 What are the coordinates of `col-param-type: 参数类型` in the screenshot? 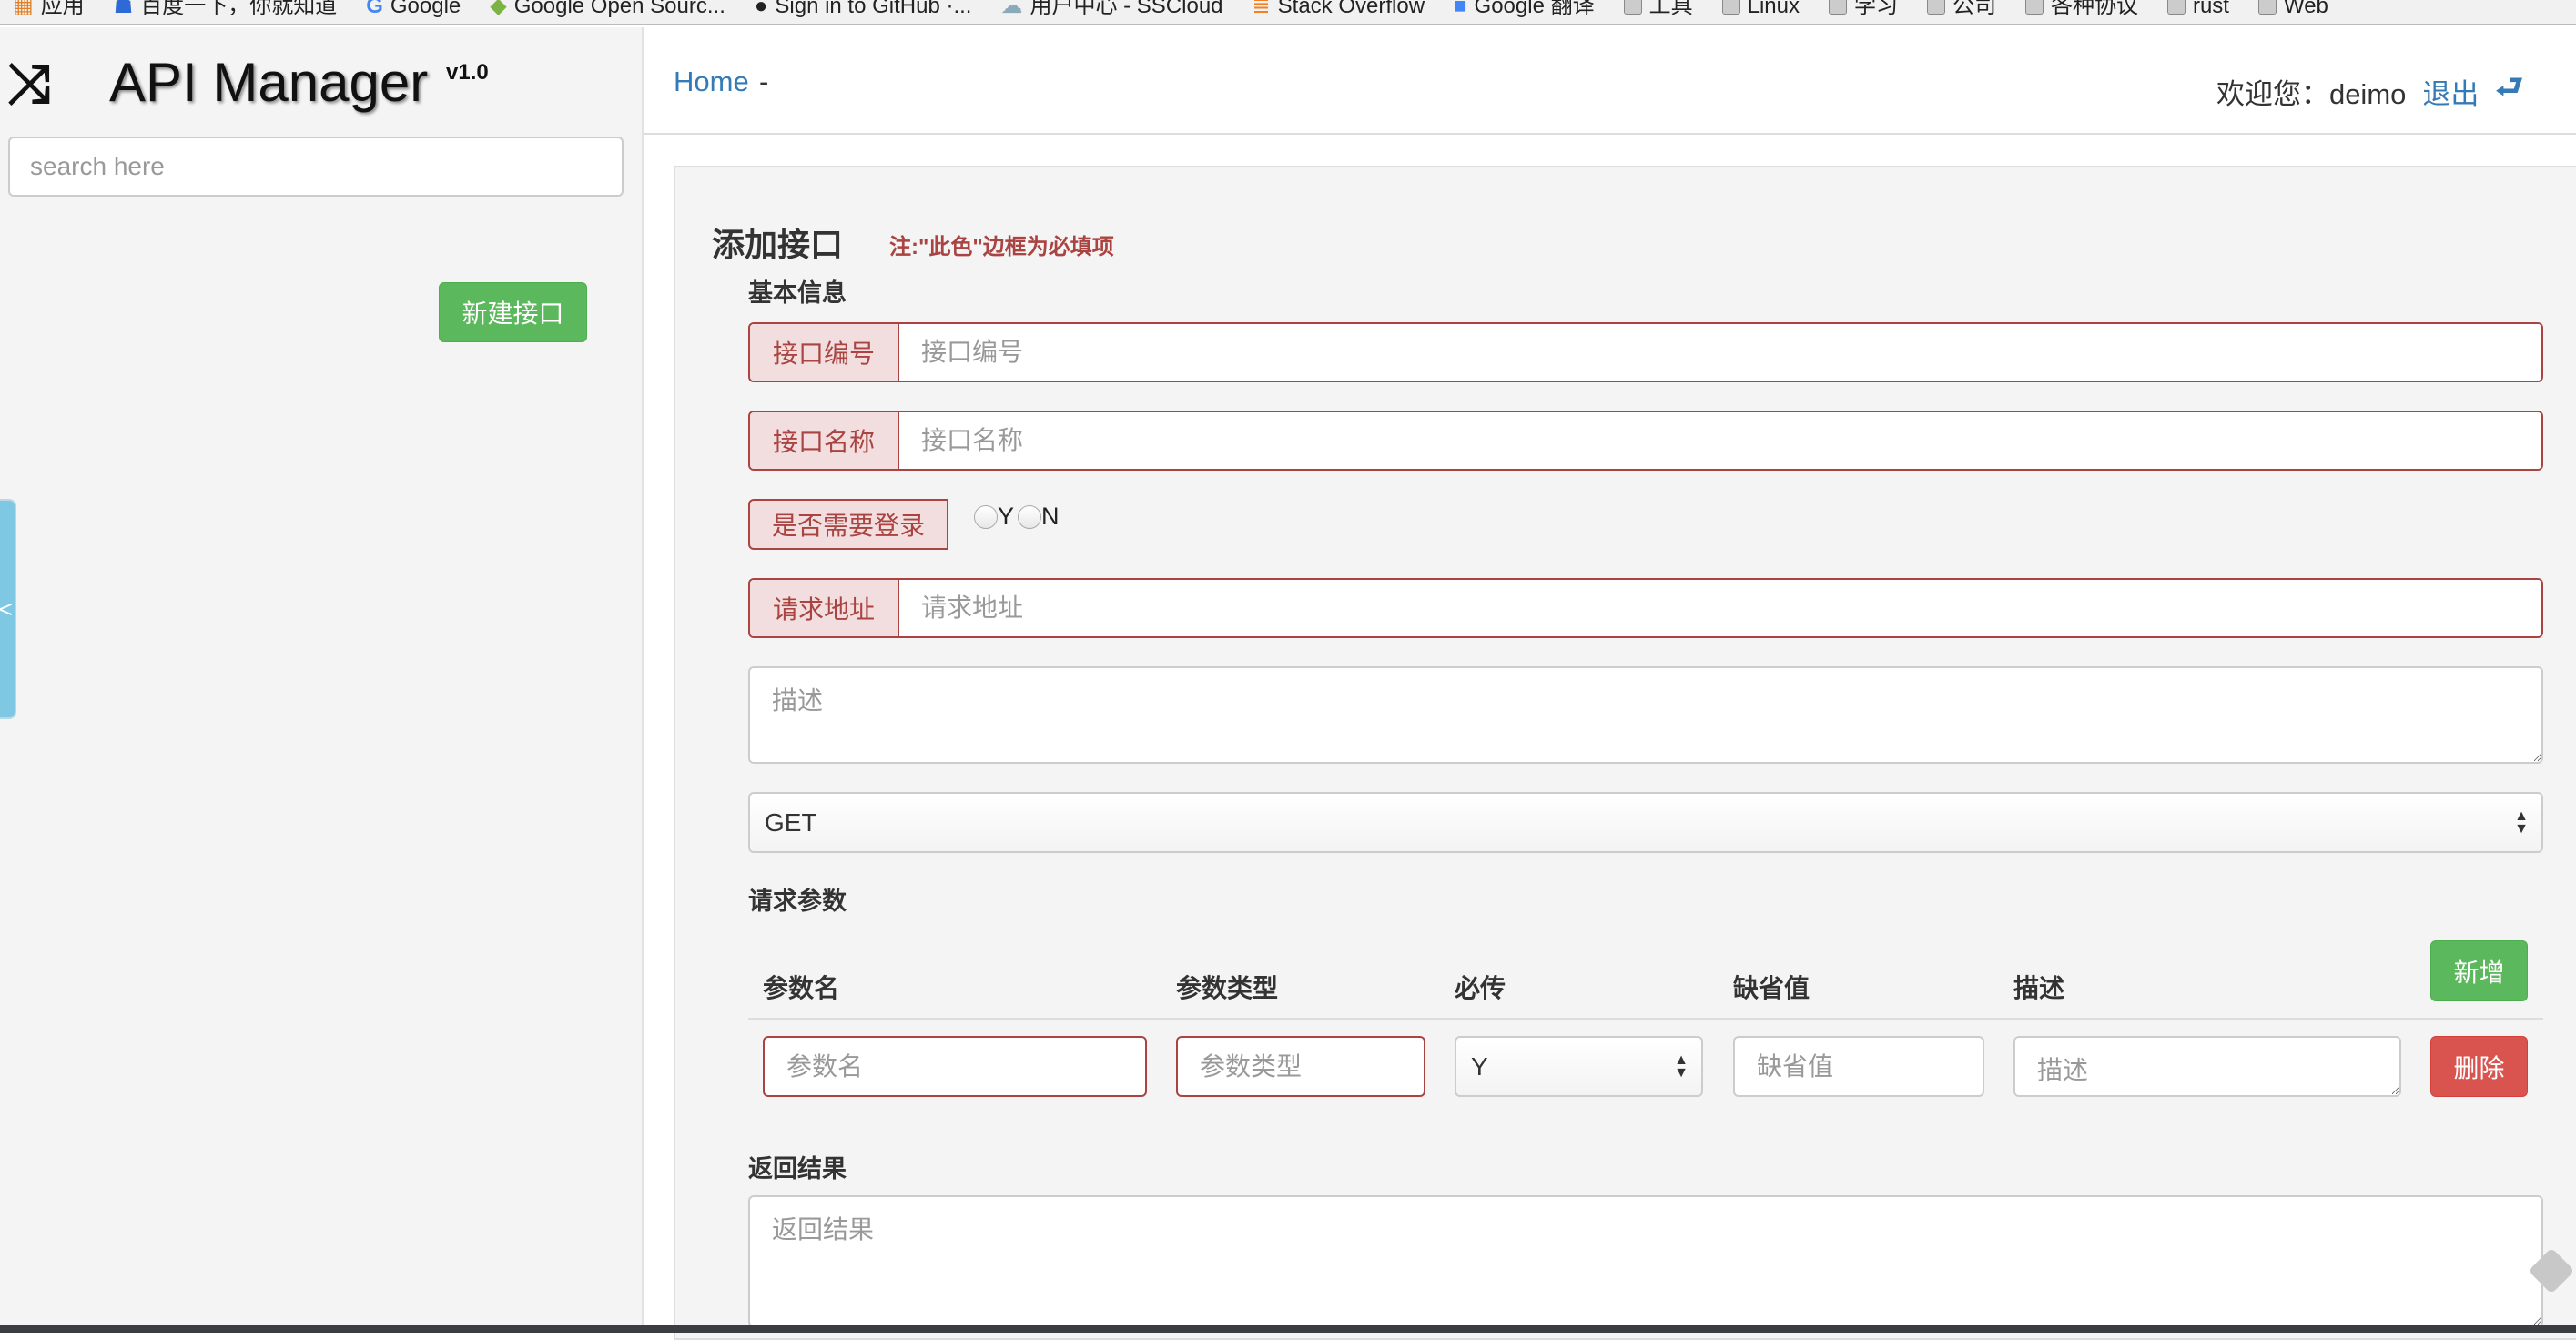 It's located at (1227, 988).